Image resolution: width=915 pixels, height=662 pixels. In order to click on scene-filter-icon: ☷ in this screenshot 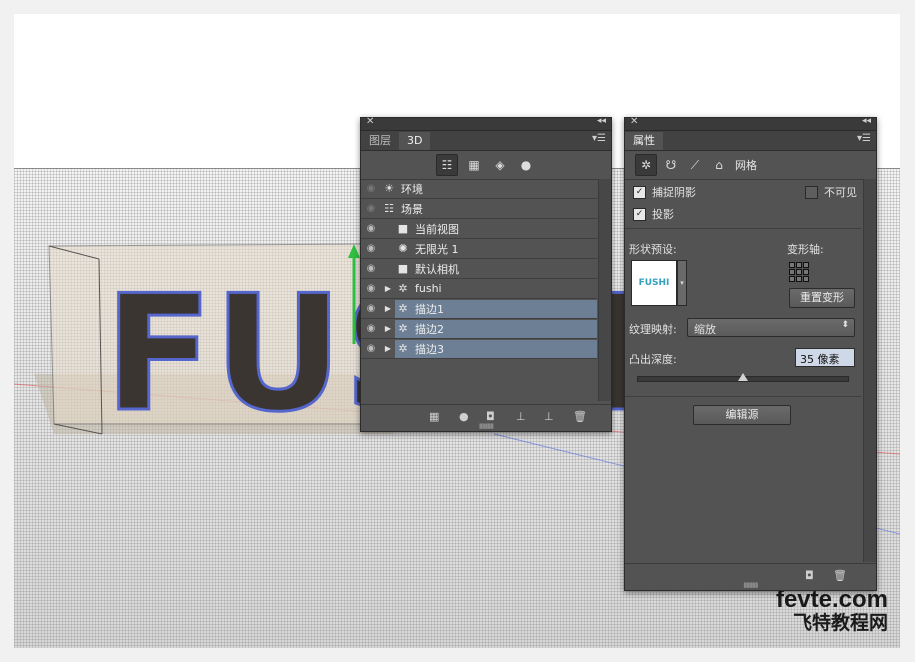, I will do `click(447, 165)`.